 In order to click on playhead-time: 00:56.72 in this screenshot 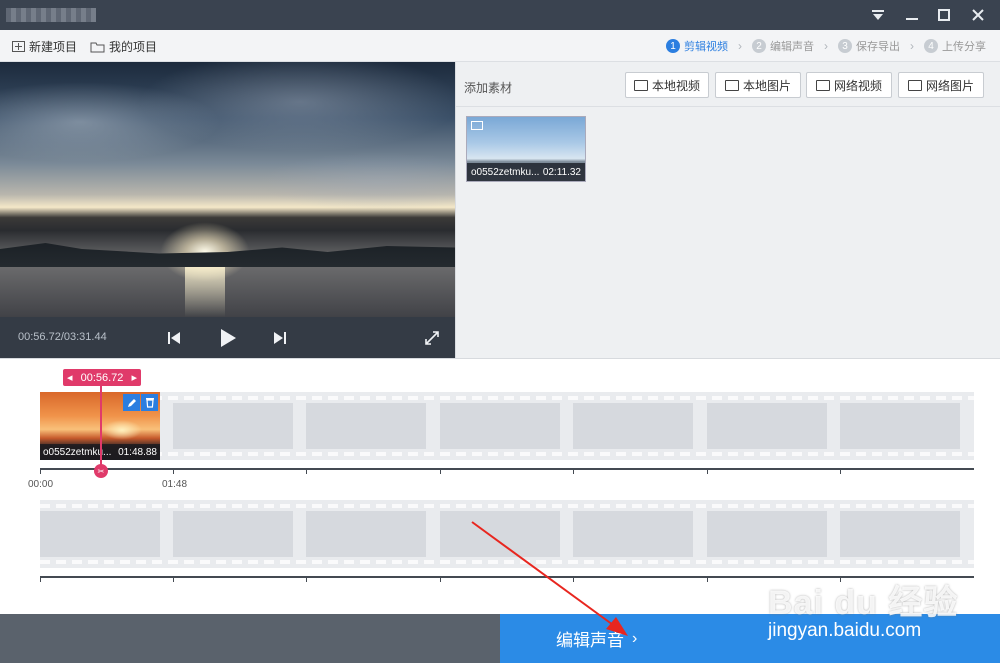, I will do `click(102, 377)`.